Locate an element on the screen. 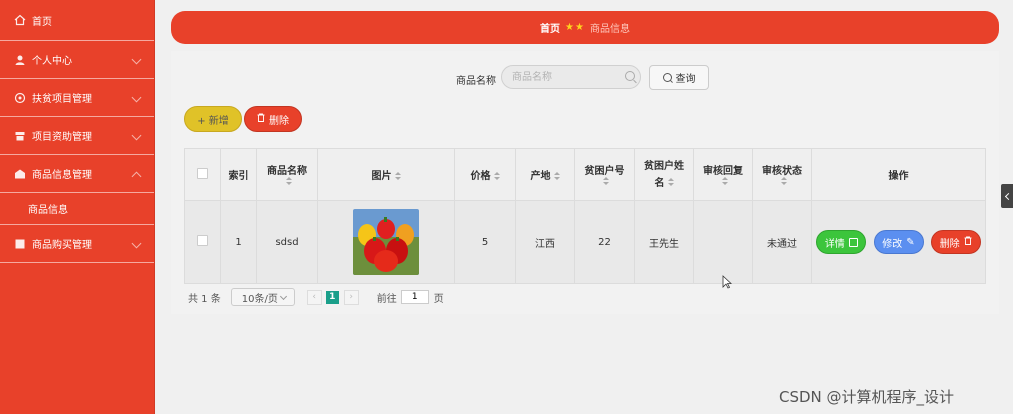 This screenshot has height=414, width=1013. add-button: + 新增 is located at coordinates (213, 119).